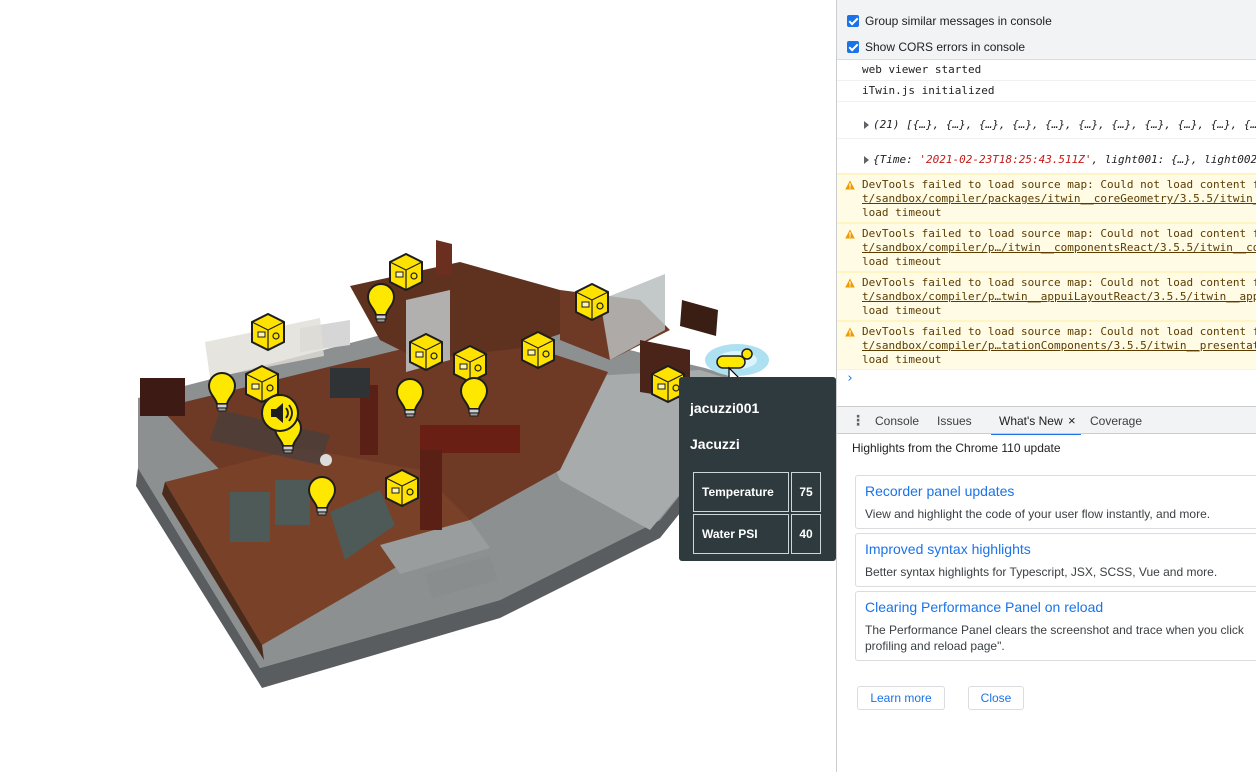 This screenshot has height=772, width=1256. What do you see at coordinates (1005, 159) in the screenshot?
I see `object-time: '2021-02-23T18:25:43.511Z'` at bounding box center [1005, 159].